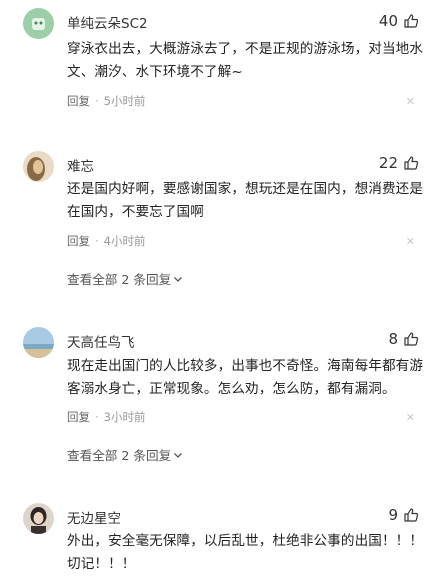 This screenshot has width=441, height=576. I want to click on like-button: 22, so click(399, 163).